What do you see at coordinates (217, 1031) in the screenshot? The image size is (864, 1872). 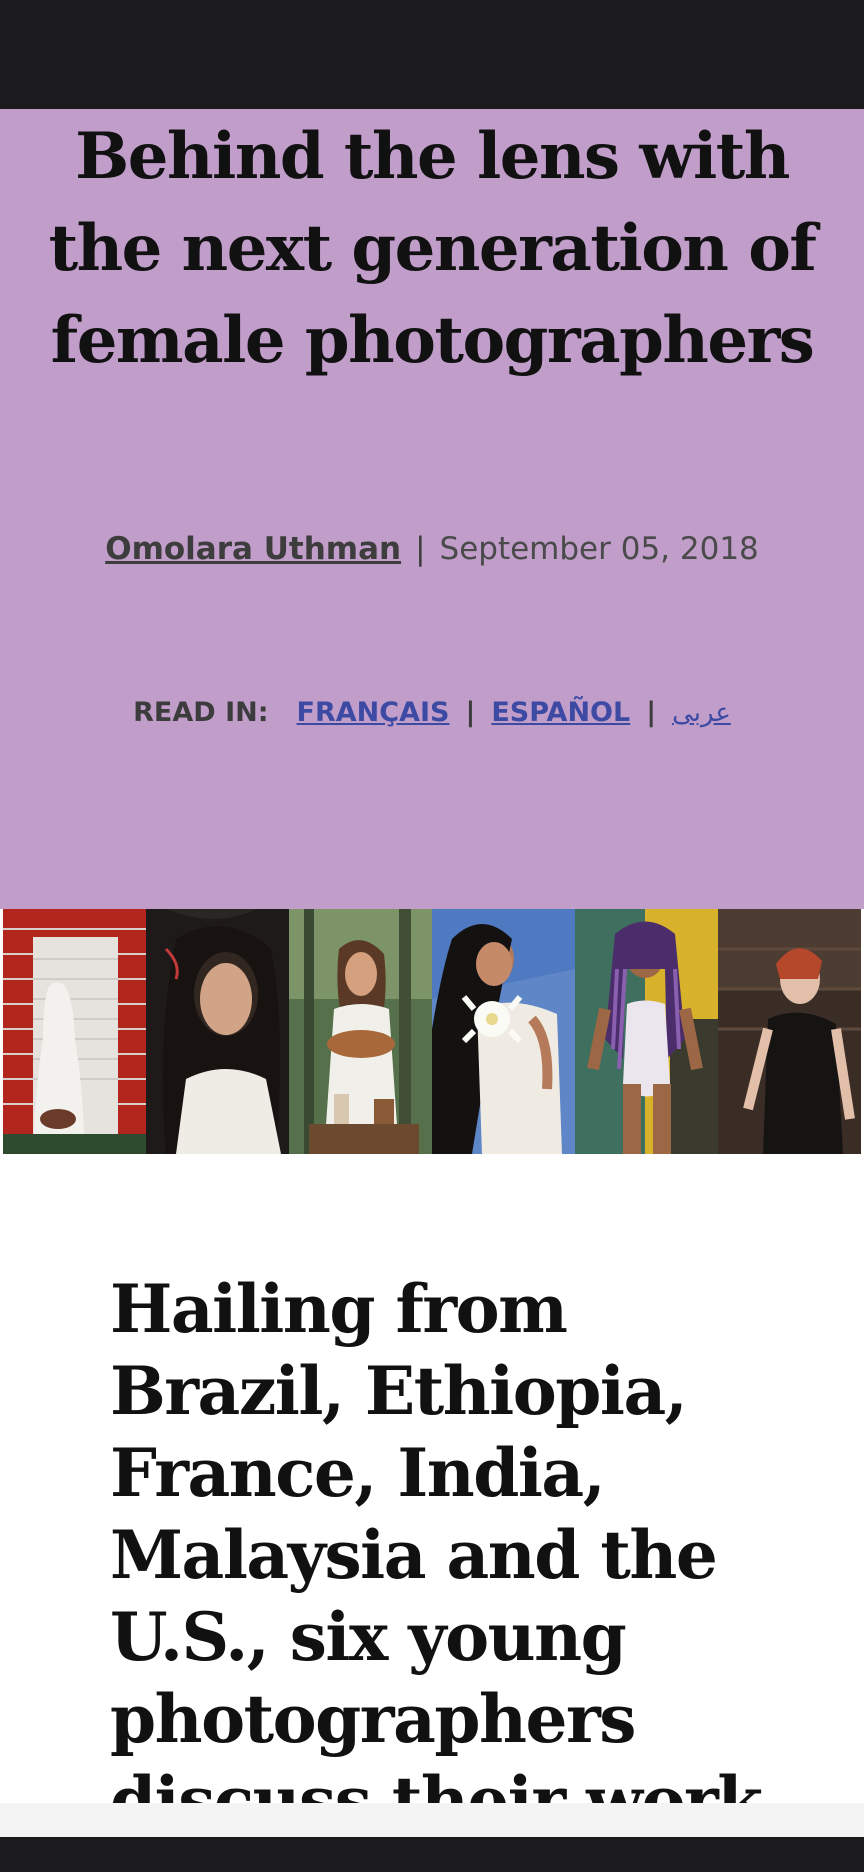 I see `photo-woman-eyes-closed` at bounding box center [217, 1031].